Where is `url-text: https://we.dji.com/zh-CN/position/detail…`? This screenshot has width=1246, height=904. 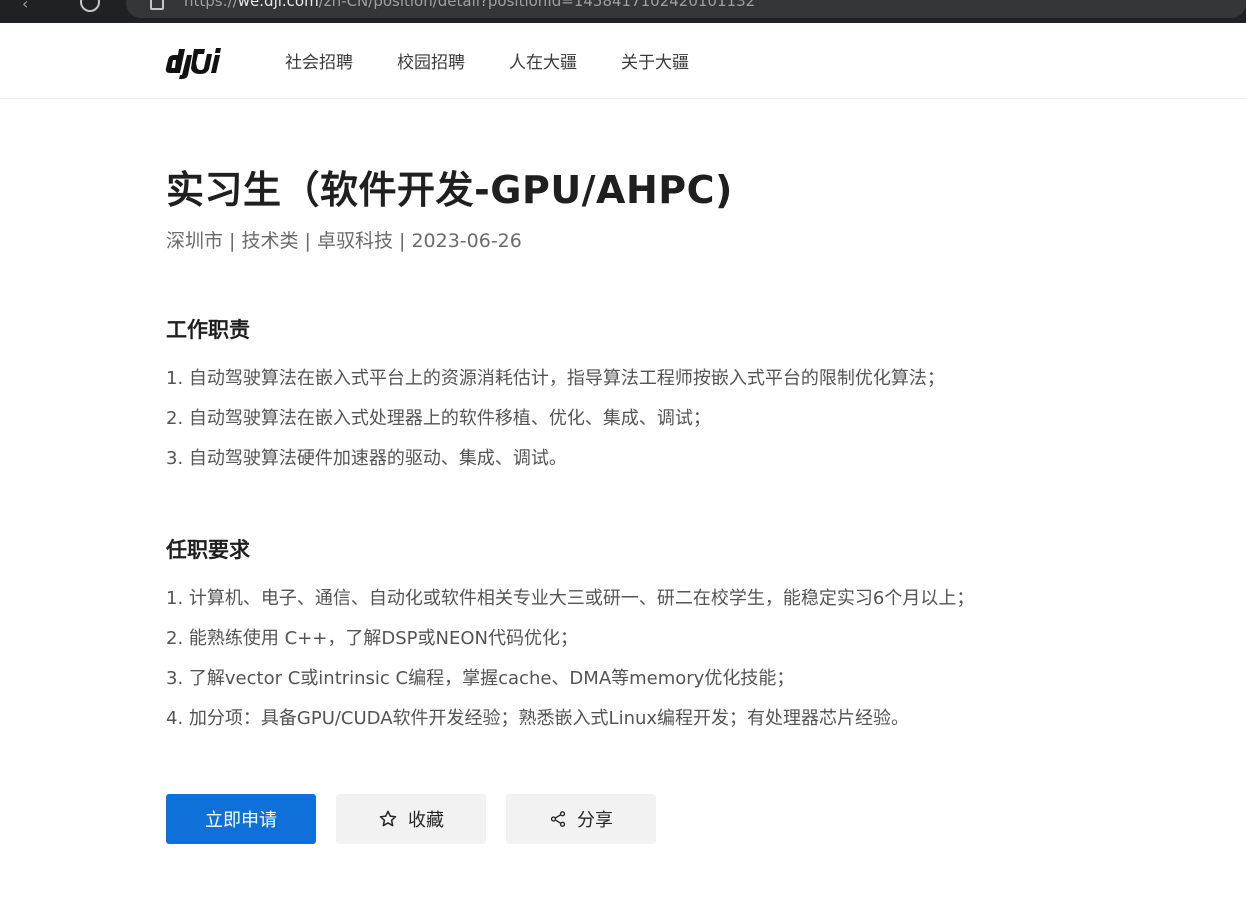 url-text: https://we.dji.com/zh-CN/position/detail… is located at coordinates (470, 5).